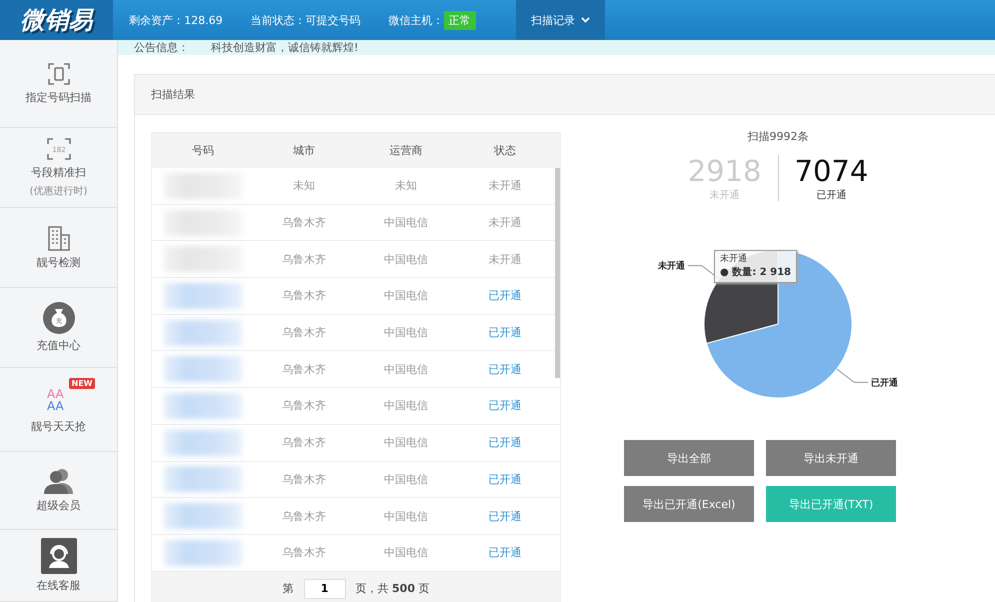 The image size is (995, 602). What do you see at coordinates (756, 267) in the screenshot?
I see `chart-tooltip: 未开通 ● 数量: 2 918` at bounding box center [756, 267].